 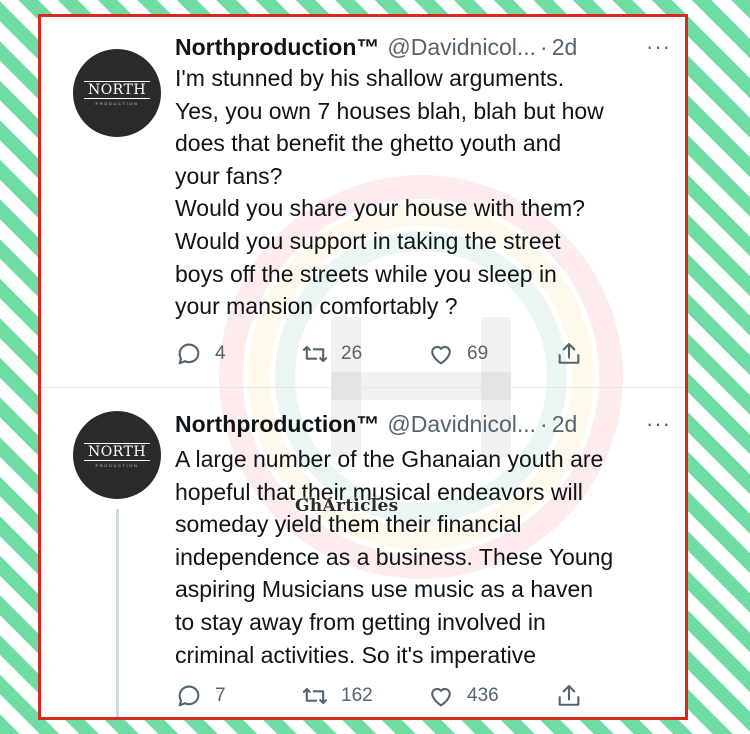 I want to click on watermark-text: GhArticles, so click(x=347, y=506).